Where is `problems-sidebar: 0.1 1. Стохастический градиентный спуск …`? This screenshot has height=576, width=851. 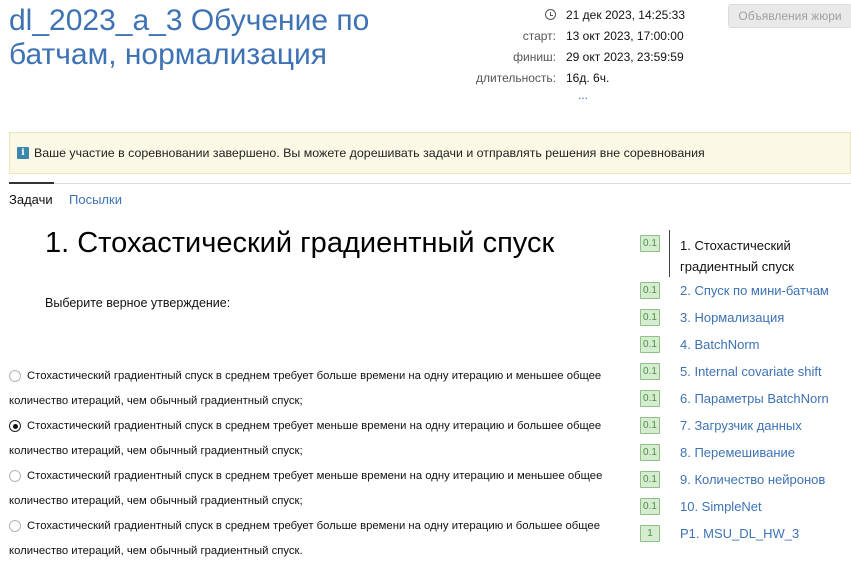
problems-sidebar: 0.1 1. Стохастический градиентный спуск … is located at coordinates (745, 388).